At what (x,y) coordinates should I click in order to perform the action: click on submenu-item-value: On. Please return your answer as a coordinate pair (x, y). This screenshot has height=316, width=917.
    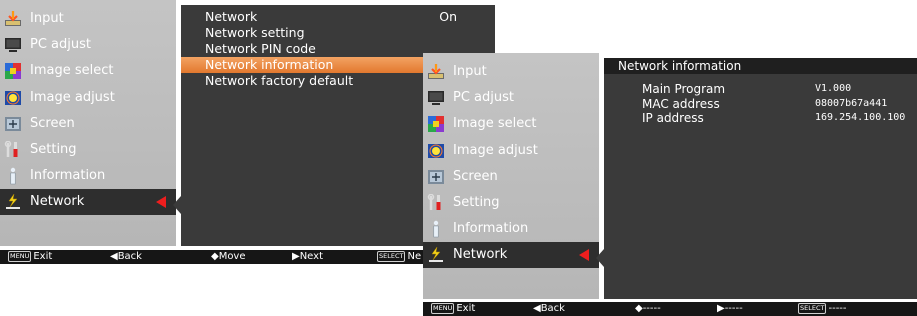
    Looking at the image, I should click on (448, 16).